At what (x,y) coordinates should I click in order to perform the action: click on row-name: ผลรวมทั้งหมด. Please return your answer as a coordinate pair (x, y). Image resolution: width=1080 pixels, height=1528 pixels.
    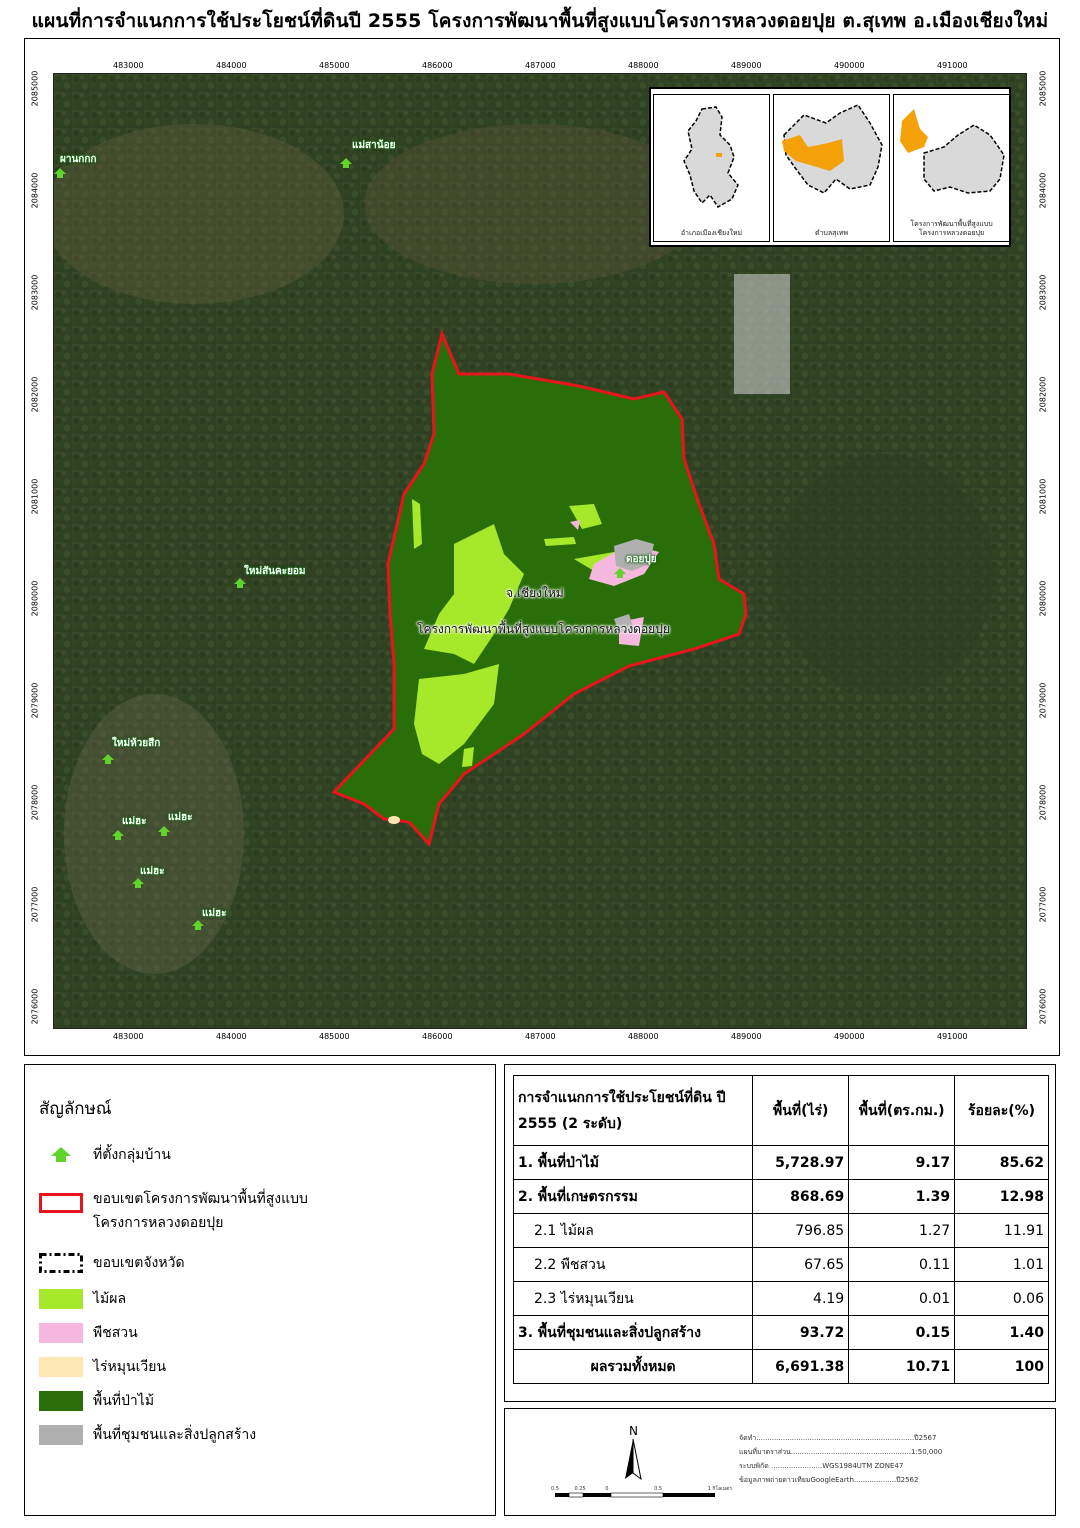
    Looking at the image, I should click on (633, 1366).